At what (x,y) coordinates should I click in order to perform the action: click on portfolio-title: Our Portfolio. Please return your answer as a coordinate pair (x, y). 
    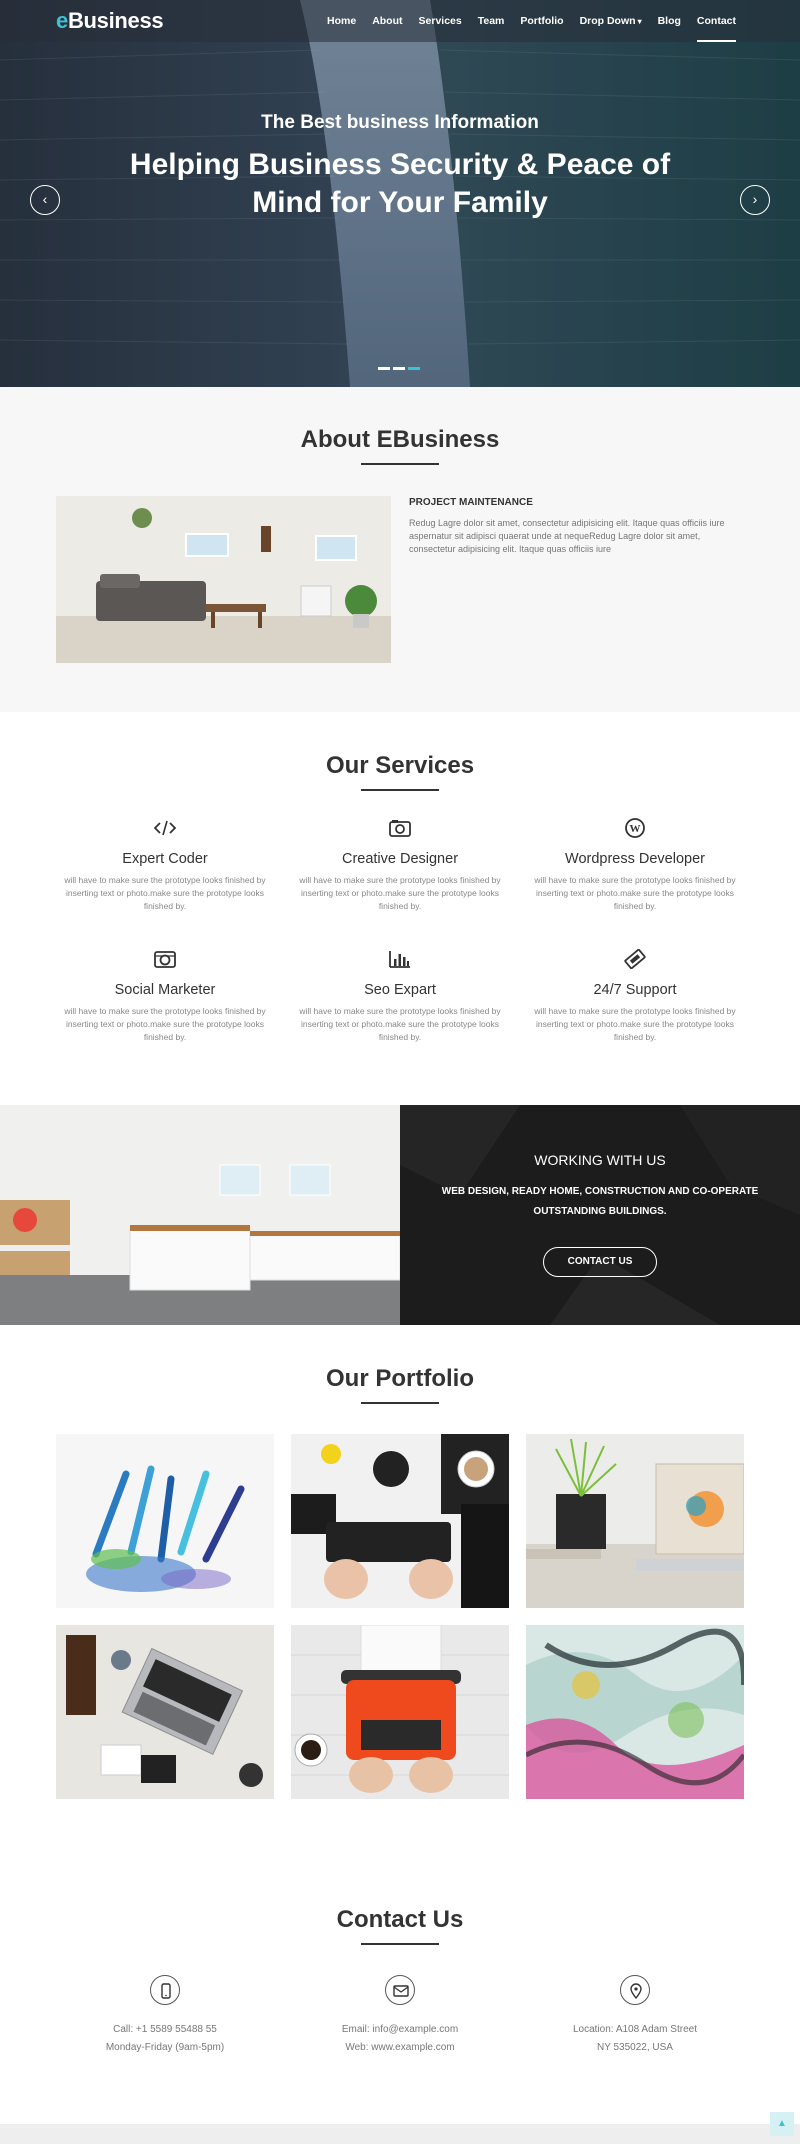
    Looking at the image, I should click on (400, 1378).